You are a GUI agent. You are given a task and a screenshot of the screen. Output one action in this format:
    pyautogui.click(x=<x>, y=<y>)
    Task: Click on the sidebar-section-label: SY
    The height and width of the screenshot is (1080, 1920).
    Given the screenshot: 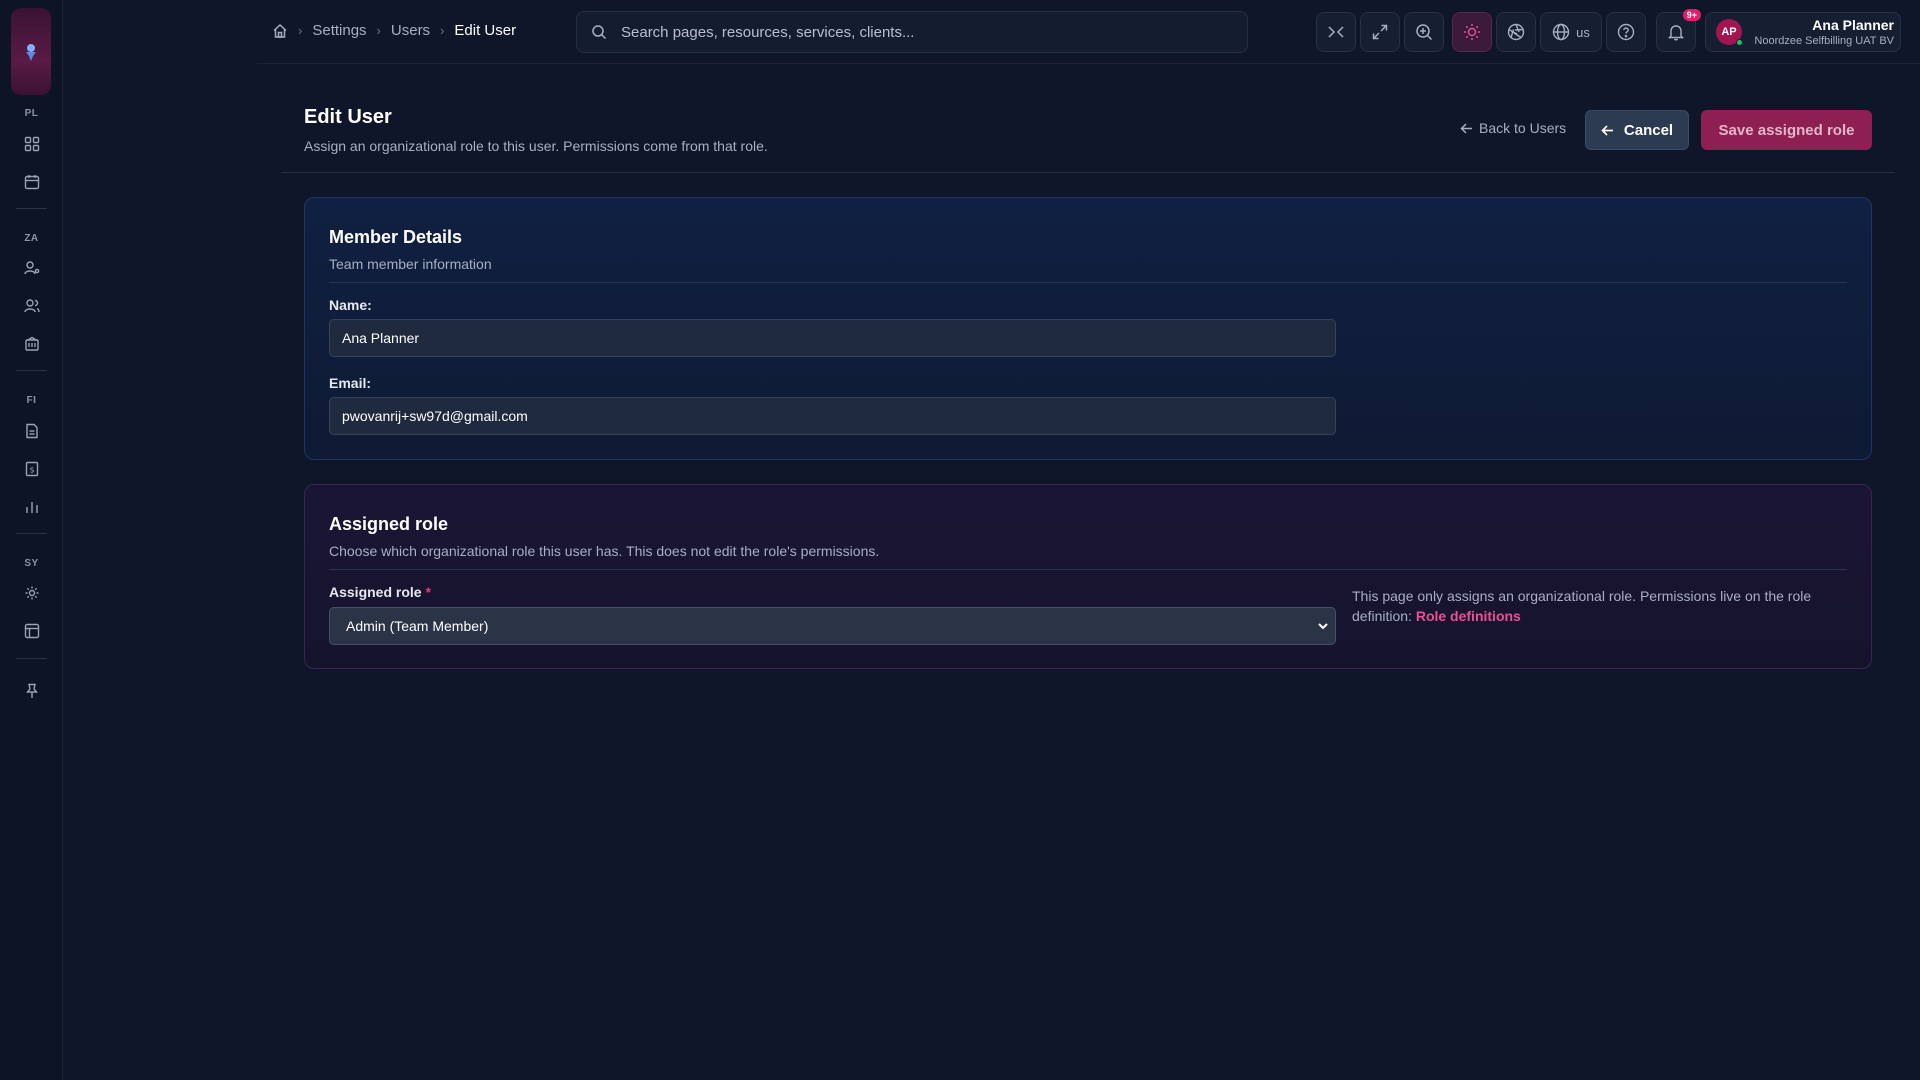 What is the action you would take?
    pyautogui.click(x=31, y=563)
    